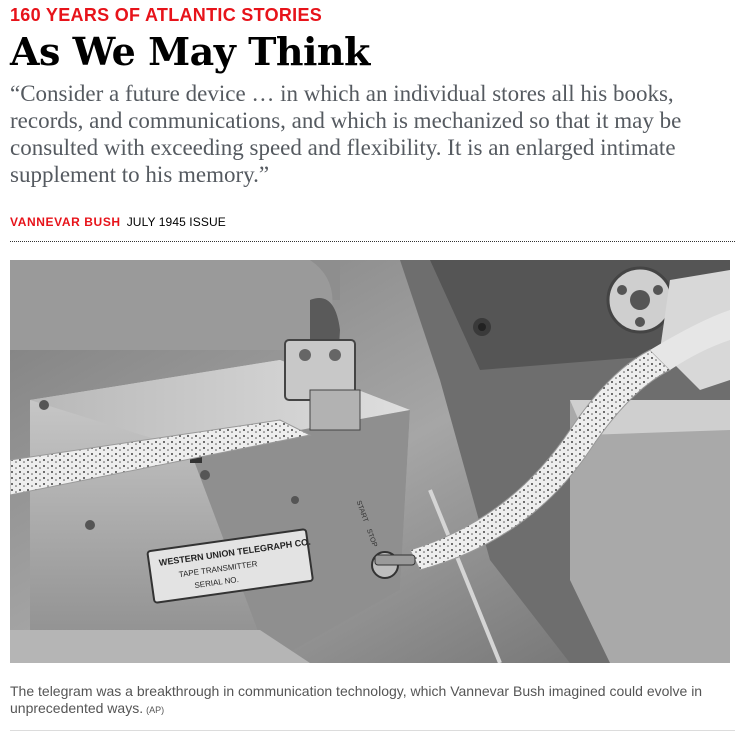 This screenshot has width=738, height=747. What do you see at coordinates (65, 222) in the screenshot?
I see `author-link: VANNEVAR BUSH` at bounding box center [65, 222].